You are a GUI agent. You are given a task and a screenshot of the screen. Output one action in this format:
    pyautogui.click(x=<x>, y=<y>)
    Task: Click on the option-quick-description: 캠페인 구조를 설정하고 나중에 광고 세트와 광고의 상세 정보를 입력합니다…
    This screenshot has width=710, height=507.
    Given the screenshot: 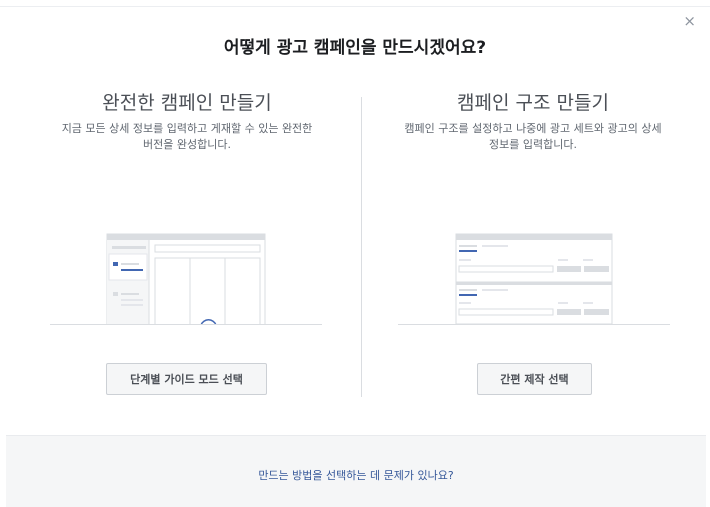 What is the action you would take?
    pyautogui.click(x=533, y=136)
    